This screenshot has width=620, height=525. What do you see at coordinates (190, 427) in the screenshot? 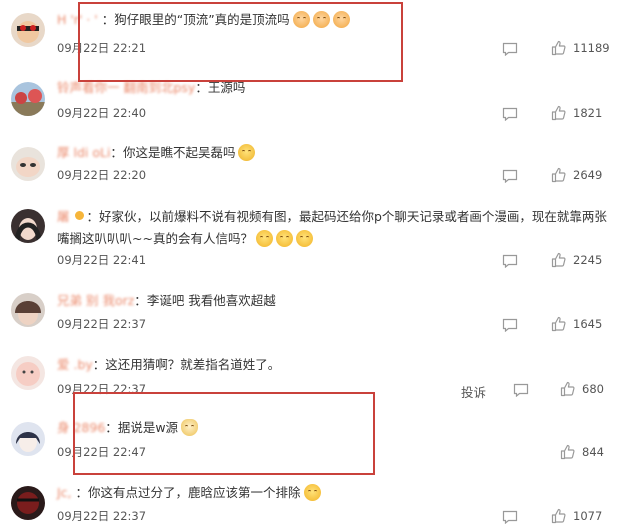
I see `cat-face-emoji-icon` at bounding box center [190, 427].